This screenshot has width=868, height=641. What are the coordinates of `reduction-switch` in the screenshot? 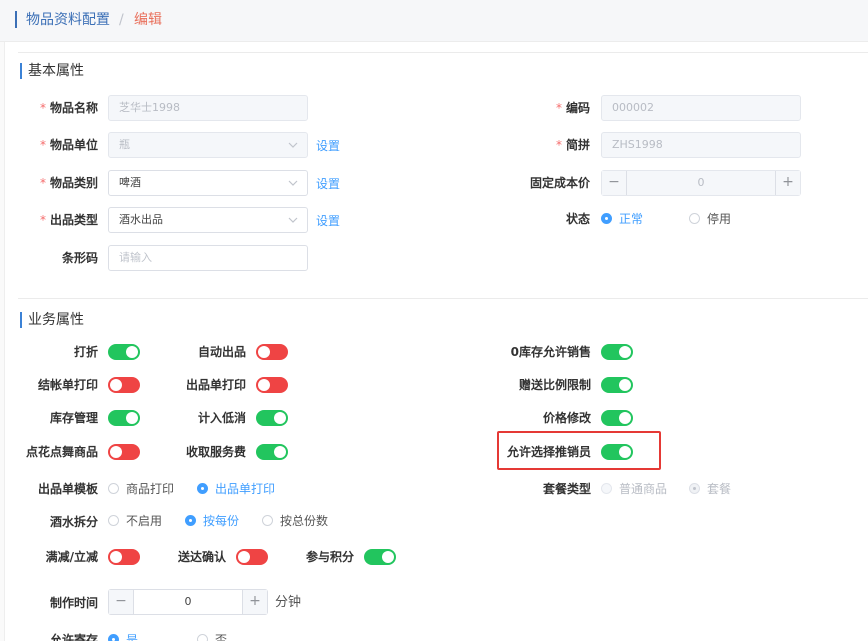 It's located at (124, 557).